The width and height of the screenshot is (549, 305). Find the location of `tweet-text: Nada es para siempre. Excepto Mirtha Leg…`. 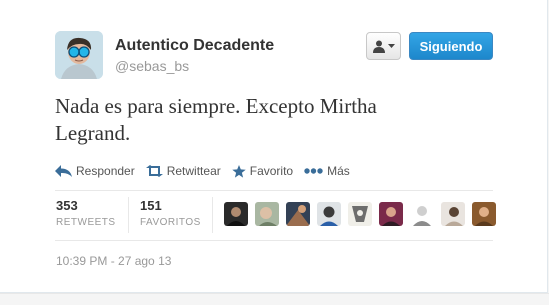

tweet-text: Nada es para siempre. Excepto Mirtha Leg… is located at coordinates (265, 120).